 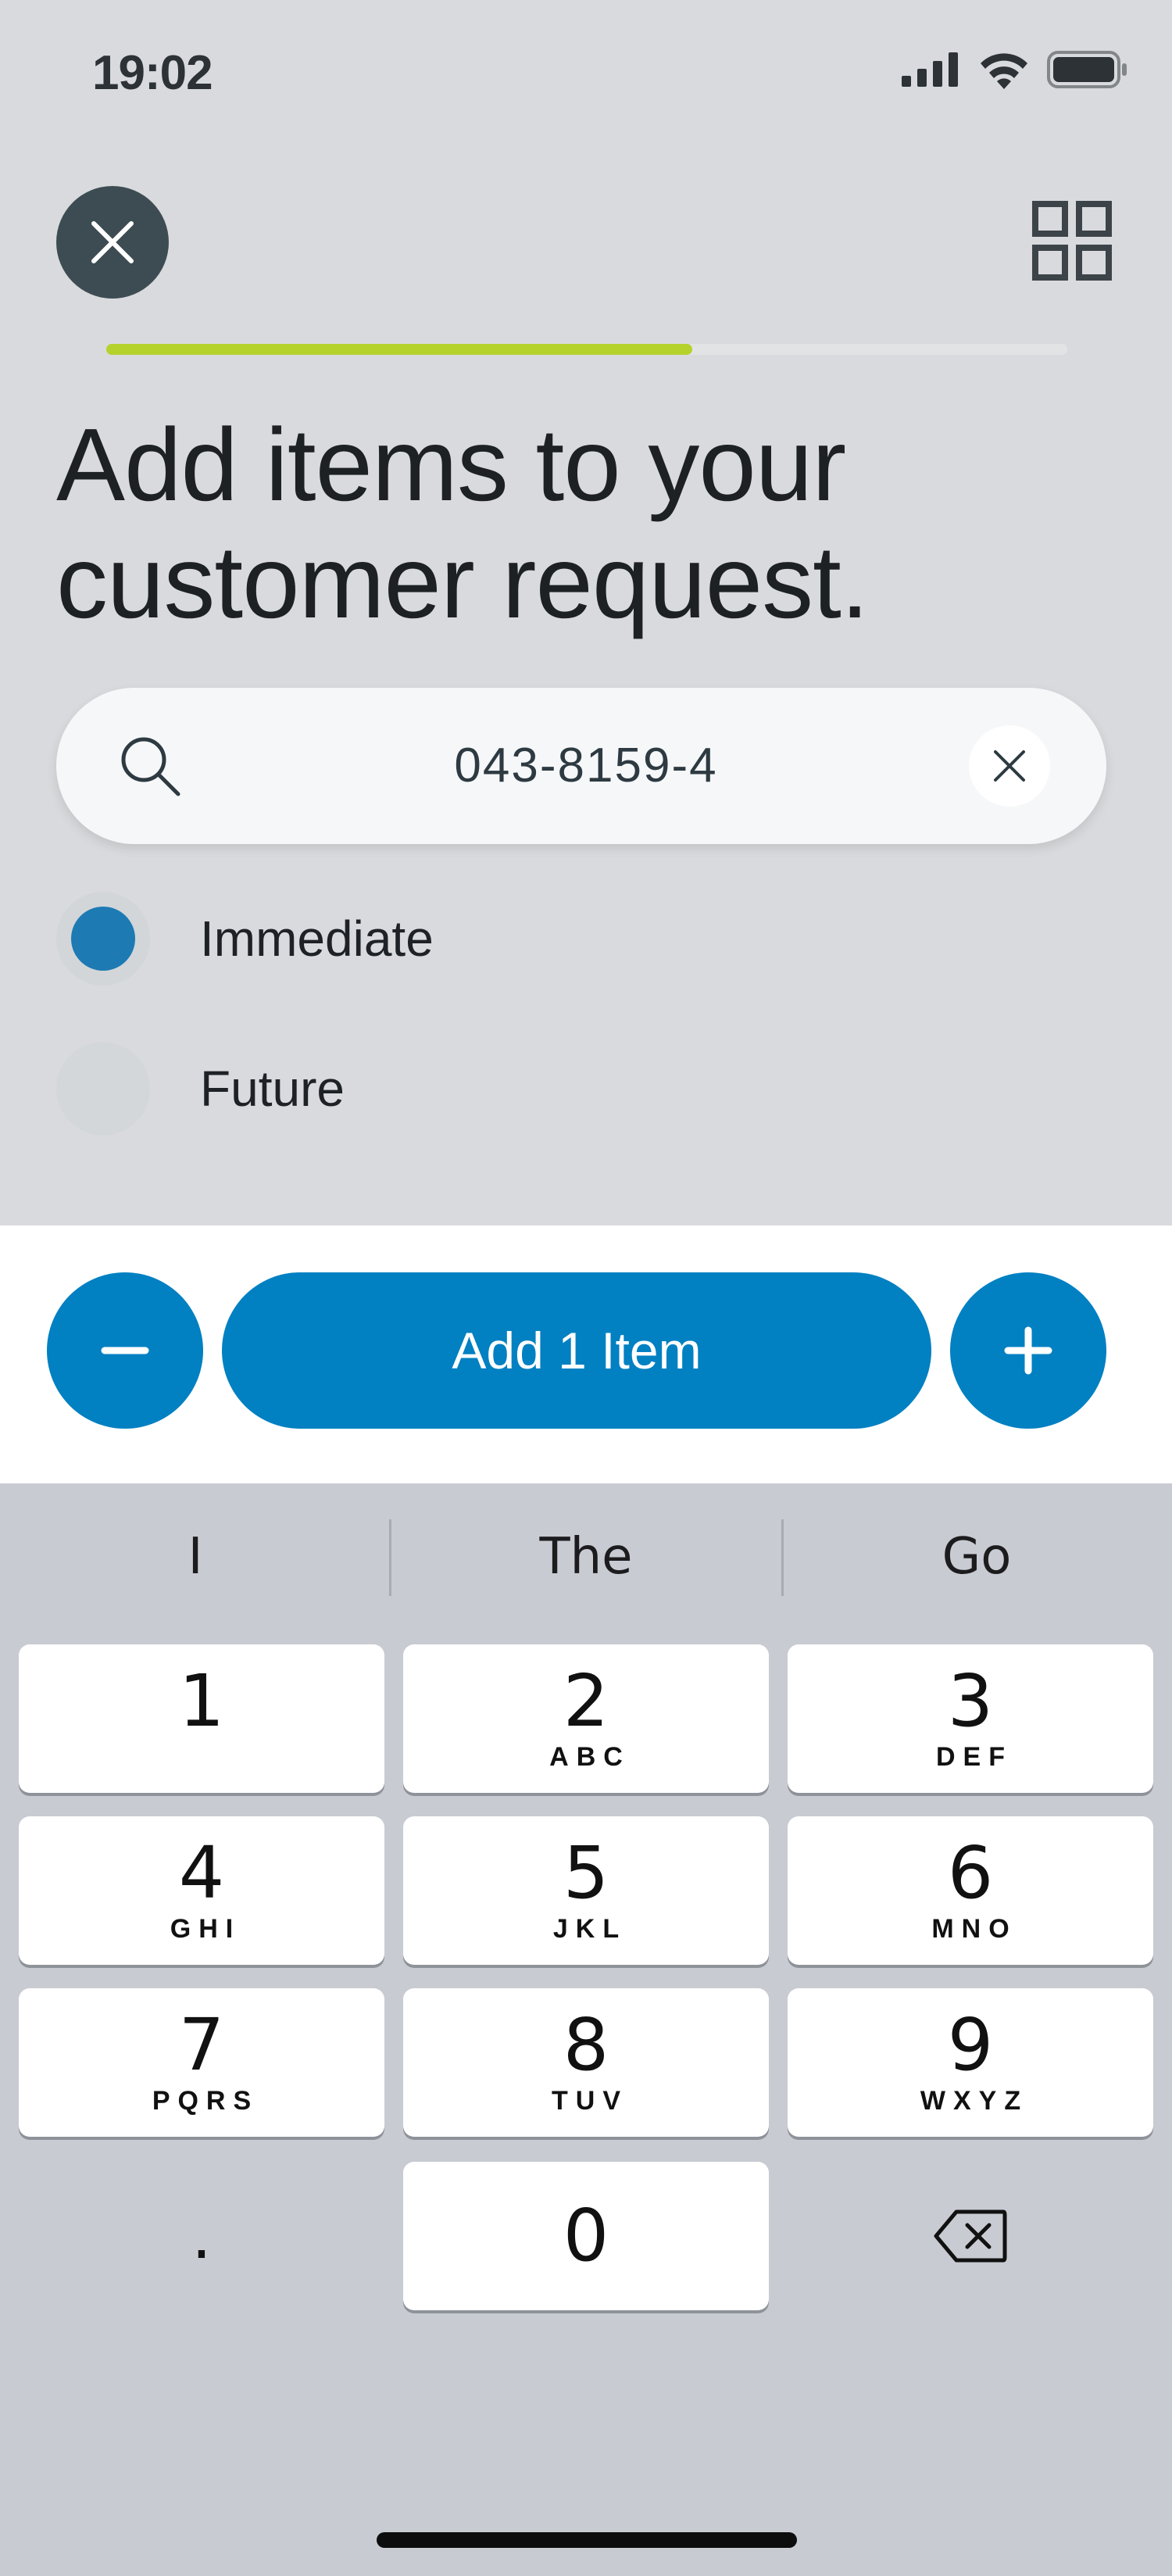 I want to click on option-label: Immediate, so click(x=317, y=939).